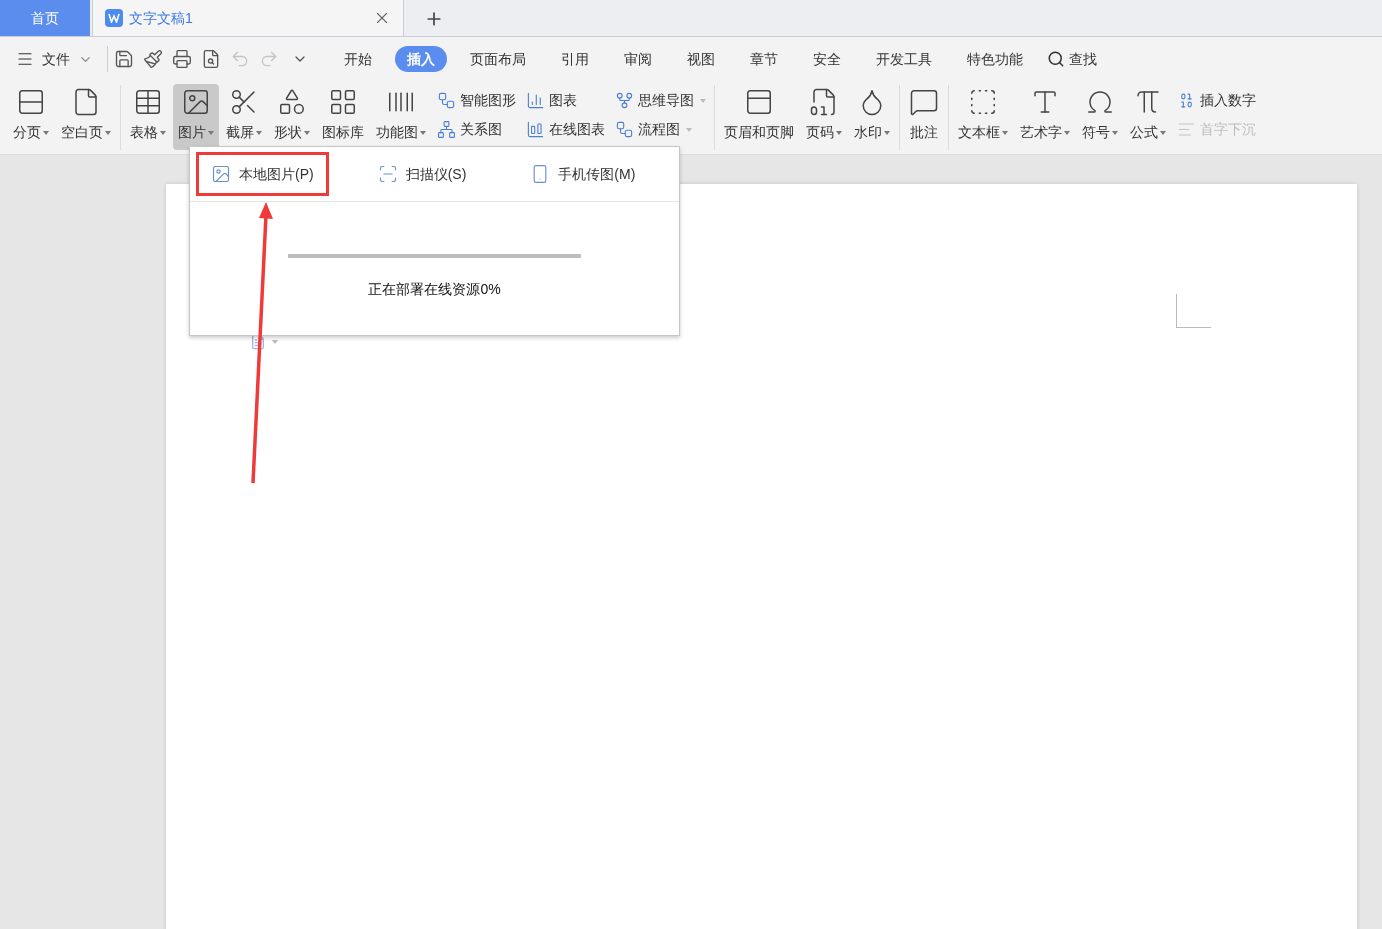  Describe the element at coordinates (124, 59) in the screenshot. I see `save-icon` at that location.